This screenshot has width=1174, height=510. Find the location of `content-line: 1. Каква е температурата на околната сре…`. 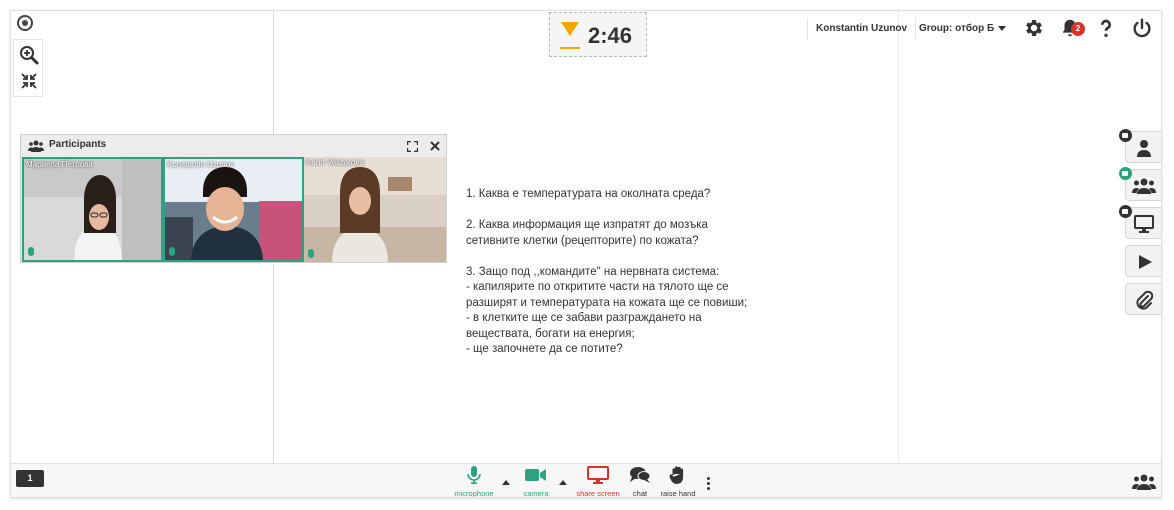

content-line: 1. Каква е температурата на околната сре… is located at coordinates (588, 194).